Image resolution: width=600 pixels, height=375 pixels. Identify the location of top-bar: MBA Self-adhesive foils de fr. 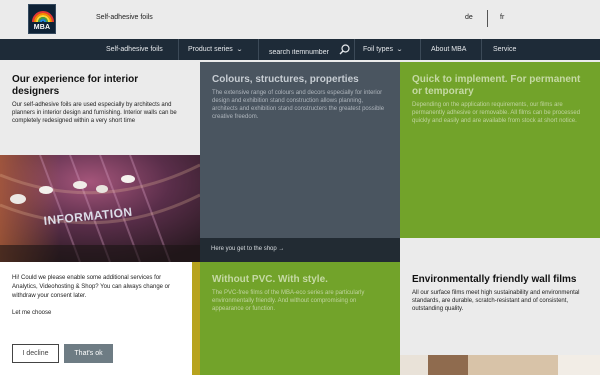
(300, 19).